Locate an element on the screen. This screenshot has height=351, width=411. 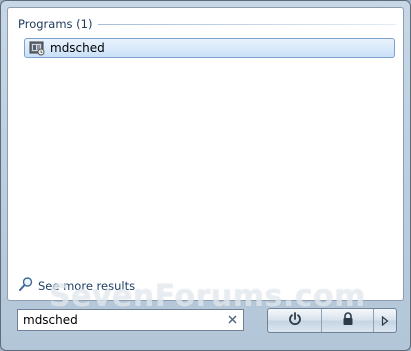
search-magnifier-icon is located at coordinates (26, 286).